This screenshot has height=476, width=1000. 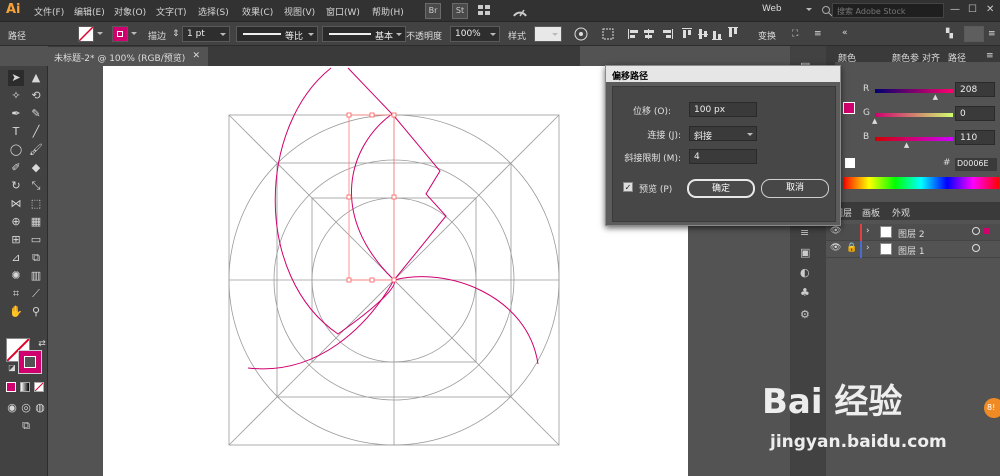 I want to click on menu-effect: 效果(C), so click(x=257, y=11).